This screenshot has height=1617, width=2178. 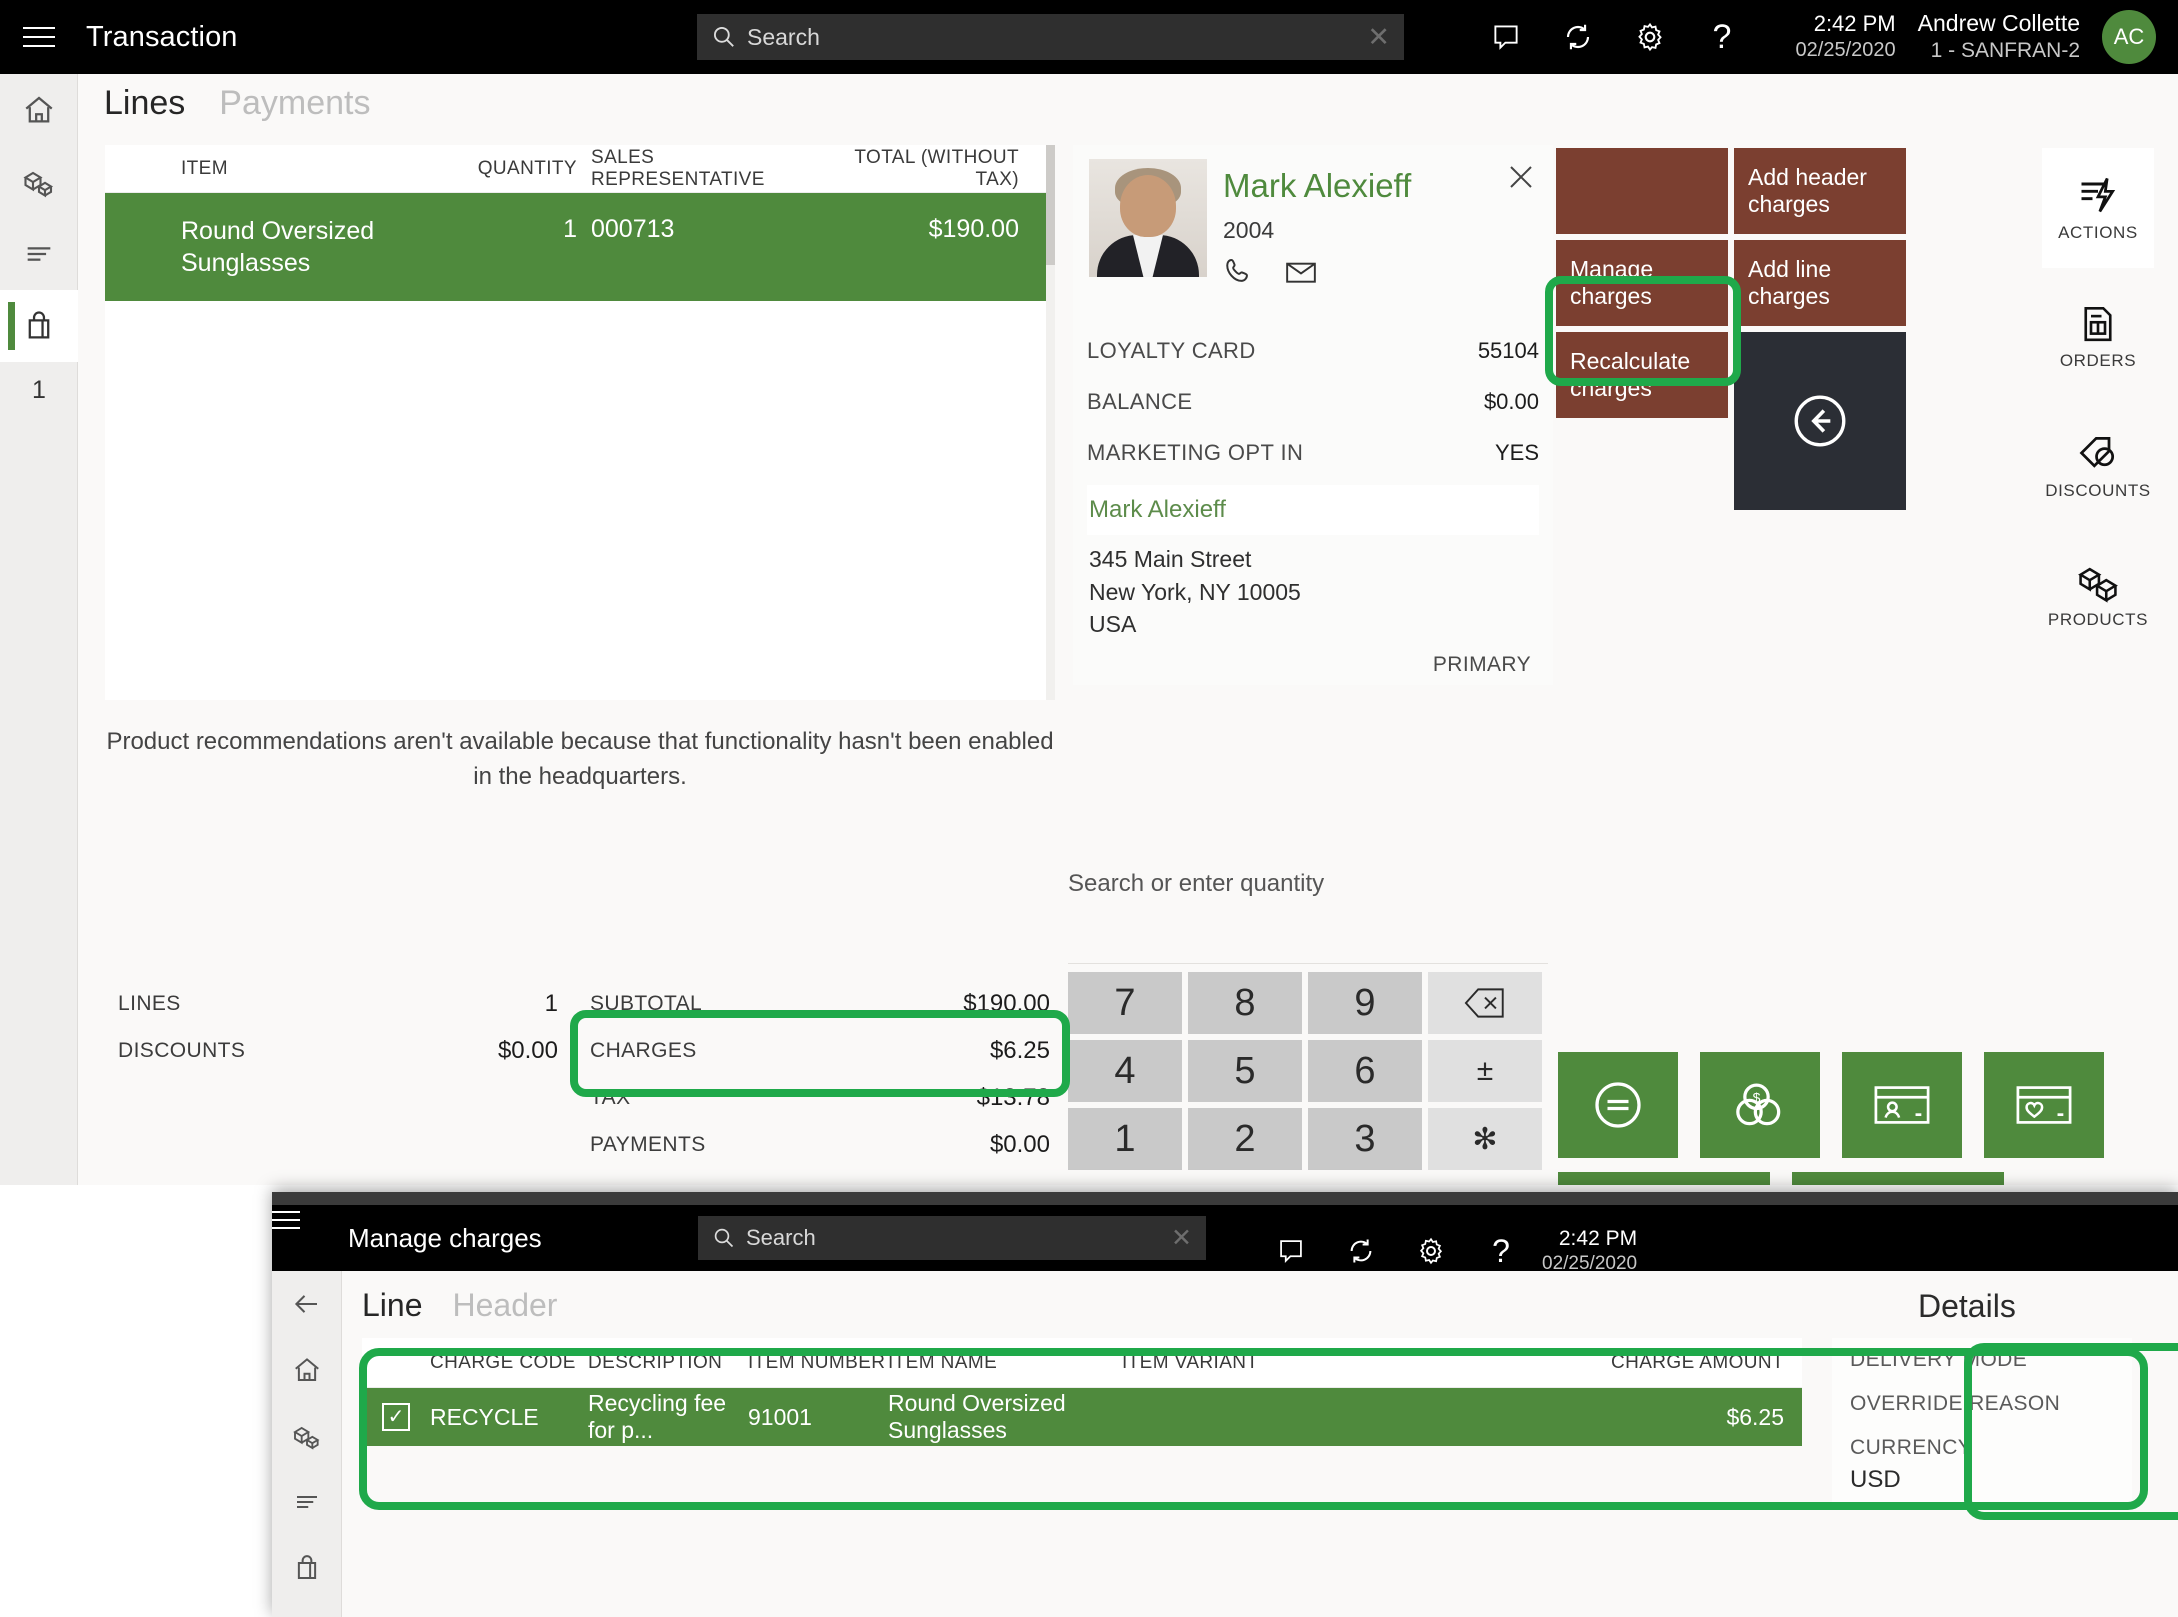 I want to click on dialog-back-button, so click(x=307, y=1304).